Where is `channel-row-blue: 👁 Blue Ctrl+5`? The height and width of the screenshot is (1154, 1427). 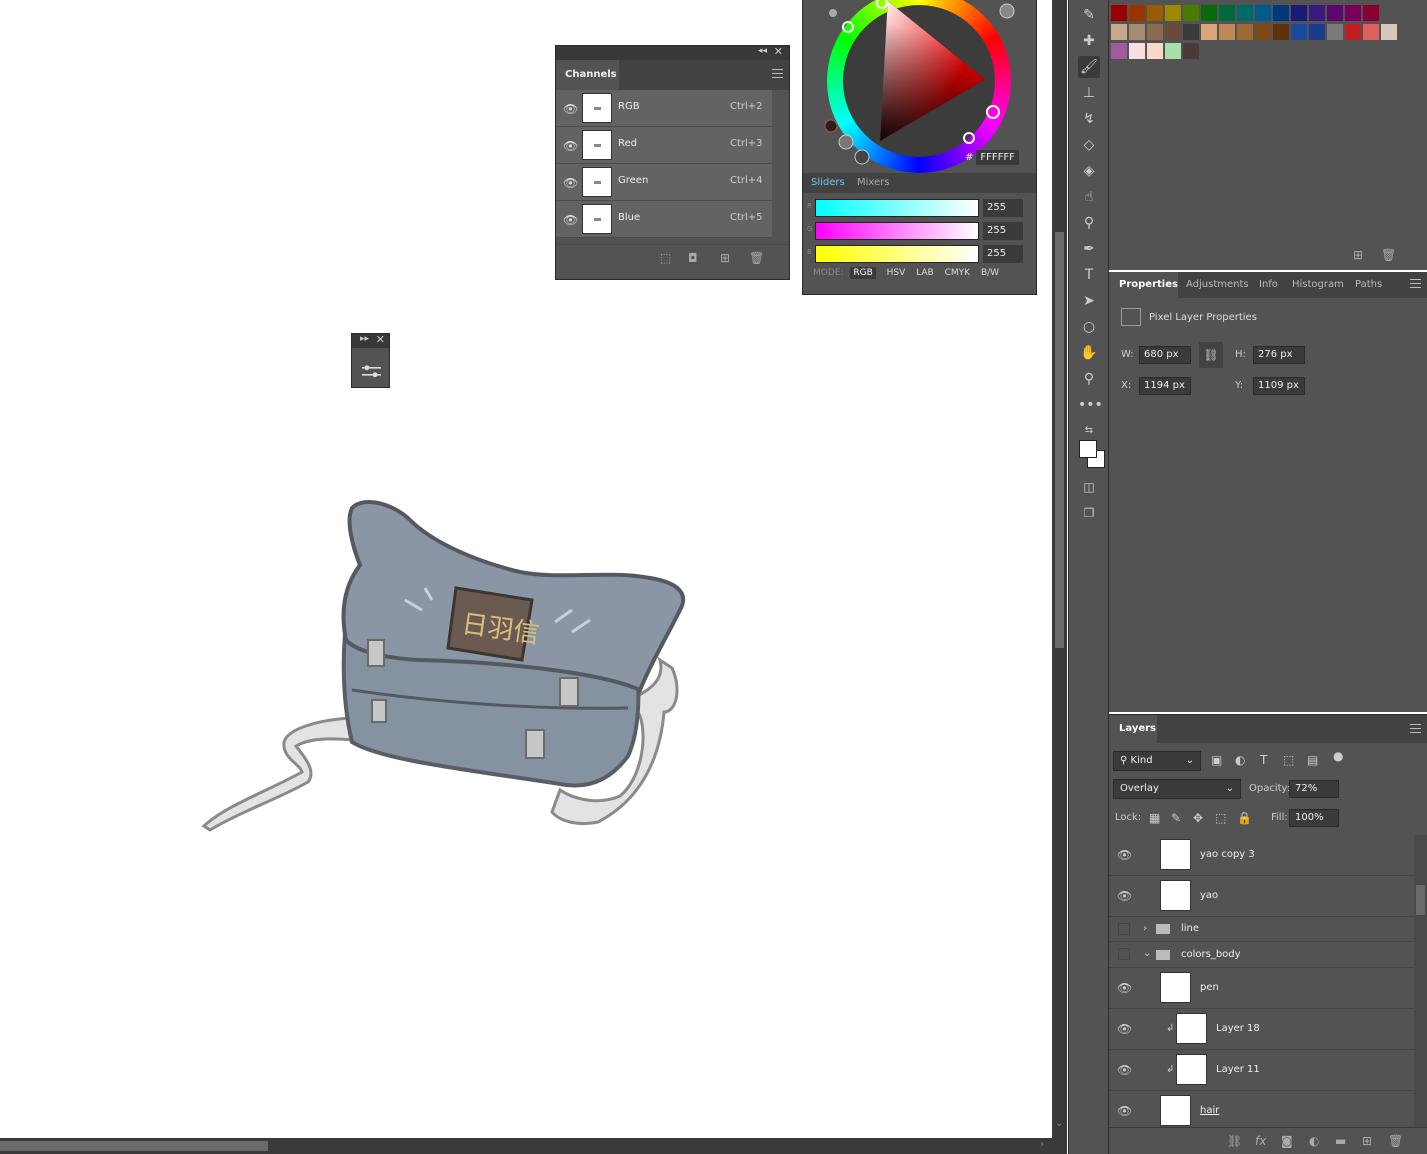
channel-row-blue: 👁 Blue Ctrl+5 is located at coordinates (664, 219).